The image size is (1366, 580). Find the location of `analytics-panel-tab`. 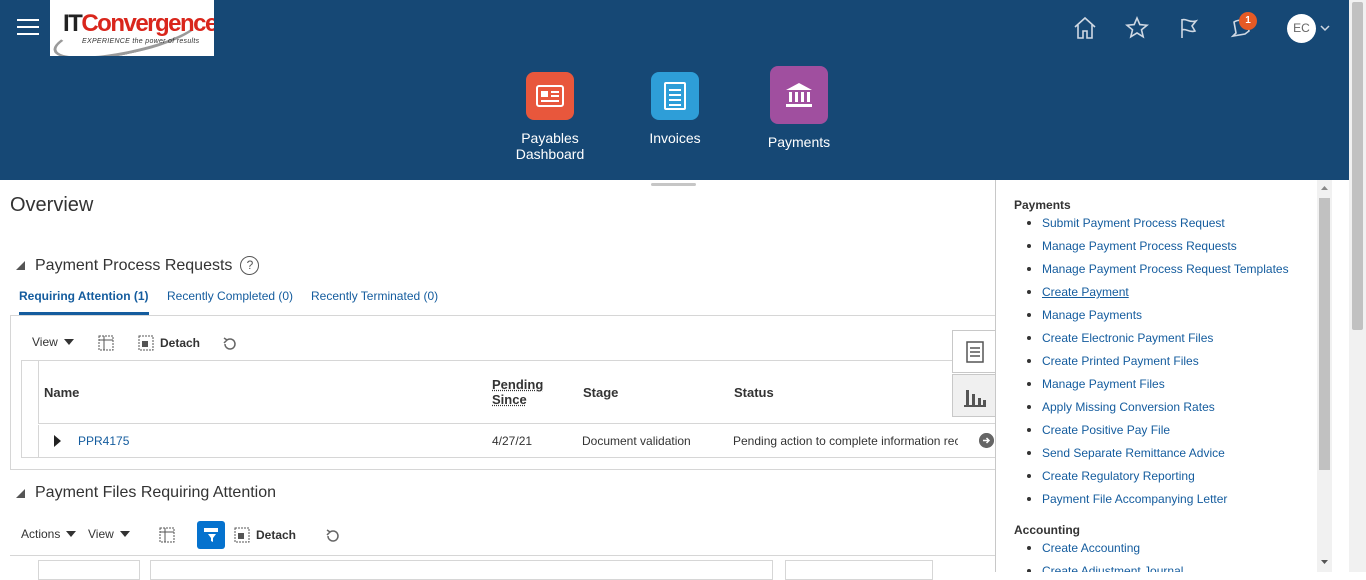

analytics-panel-tab is located at coordinates (974, 395).